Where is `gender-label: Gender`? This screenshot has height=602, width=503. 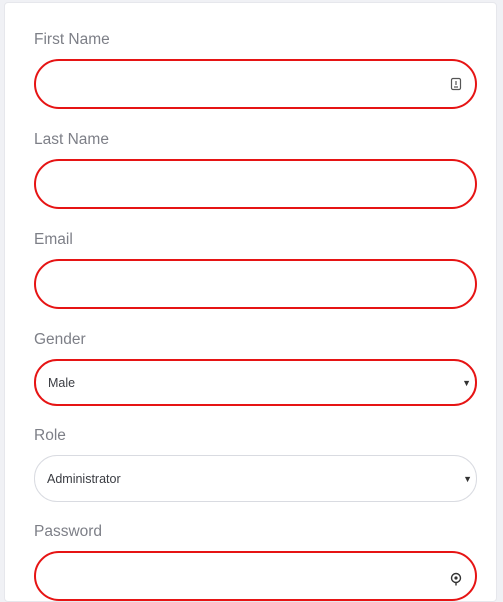
gender-label: Gender is located at coordinates (60, 339).